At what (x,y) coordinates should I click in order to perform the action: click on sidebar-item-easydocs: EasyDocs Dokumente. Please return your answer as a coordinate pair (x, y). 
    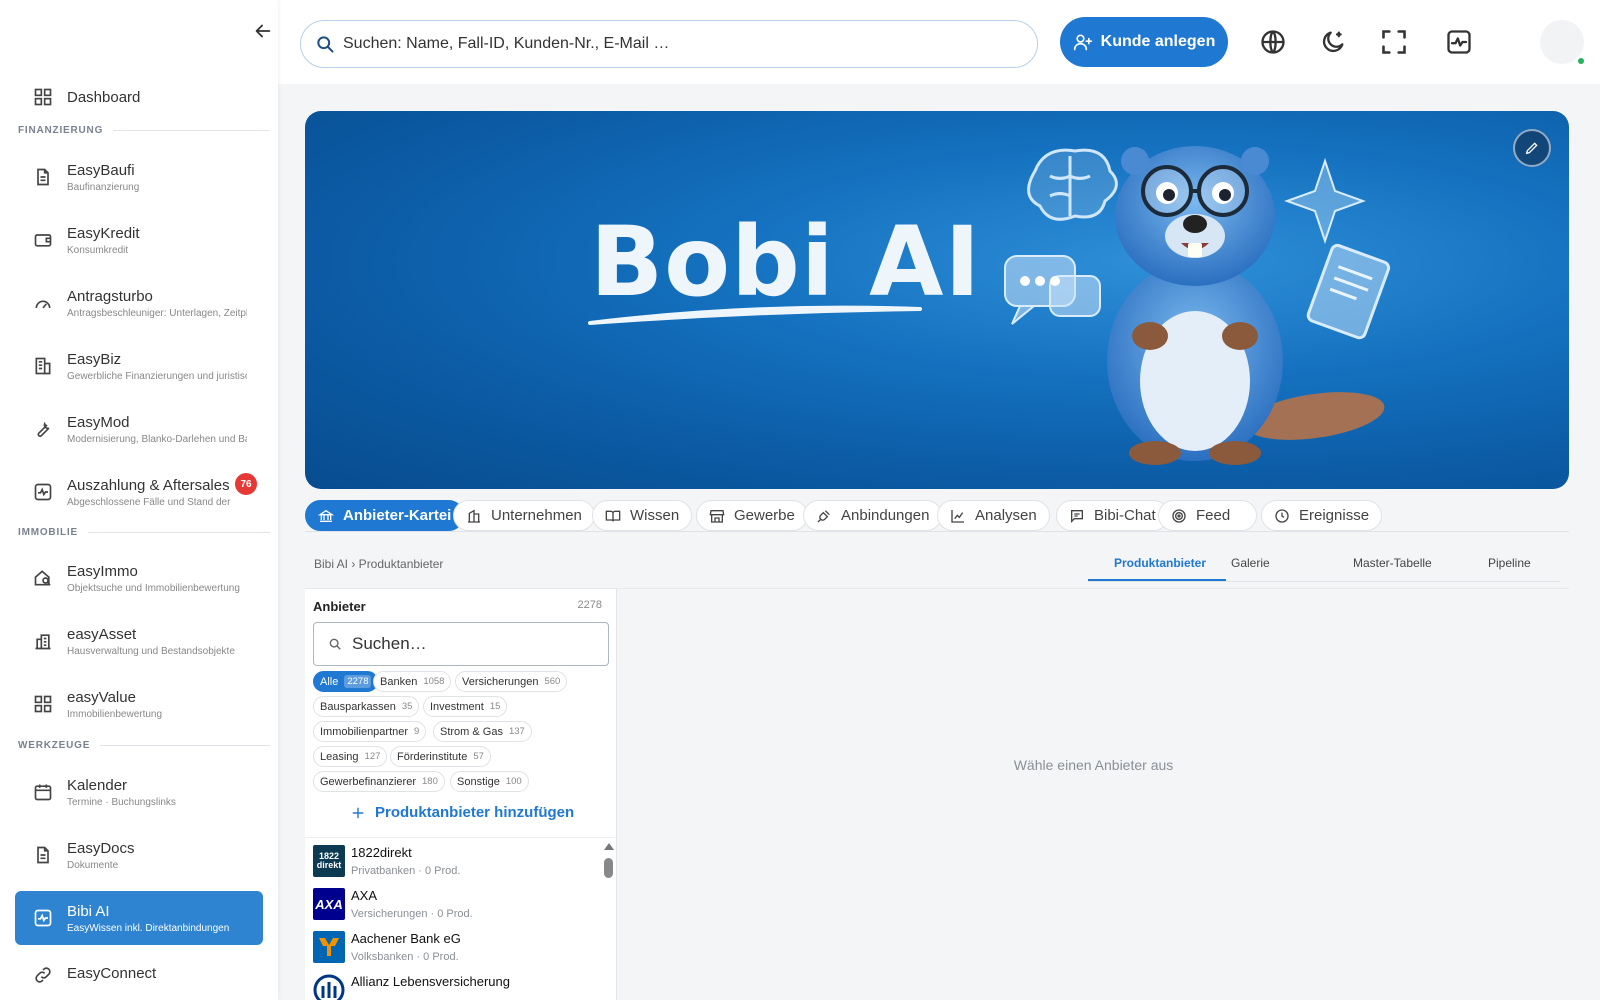
    Looking at the image, I should click on (139, 855).